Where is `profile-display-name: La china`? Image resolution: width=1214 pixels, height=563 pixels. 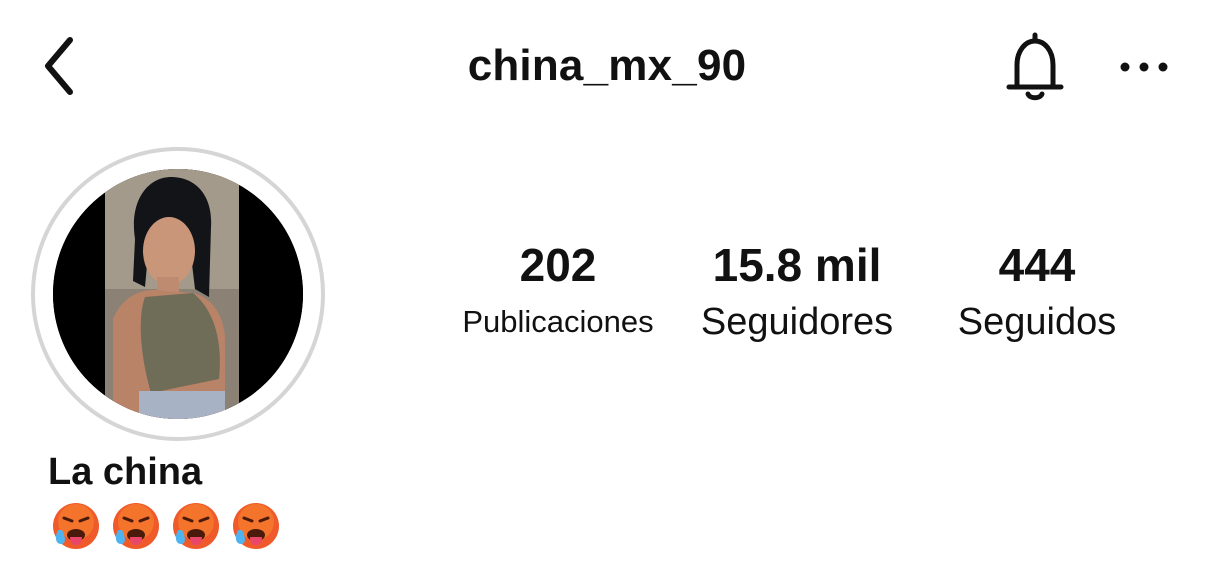 profile-display-name: La china is located at coordinates (125, 472).